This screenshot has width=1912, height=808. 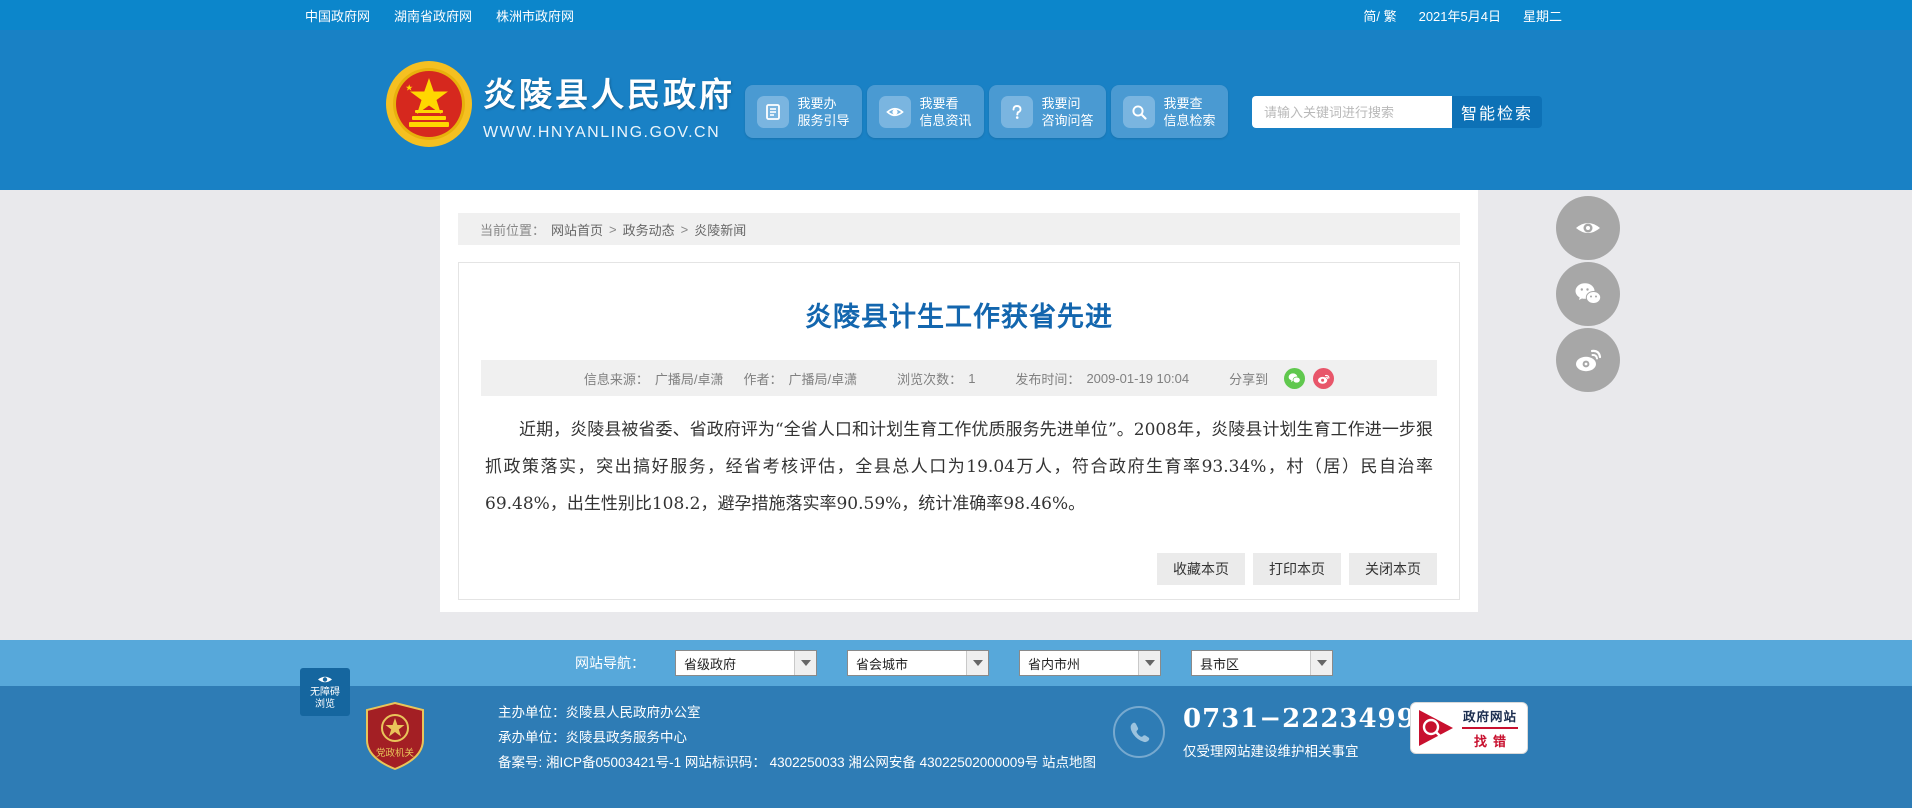 What do you see at coordinates (959, 229) in the screenshot?
I see `breadcrumb: 当前位置： 网站首页 > 政务动态 > 炎陵新闻` at bounding box center [959, 229].